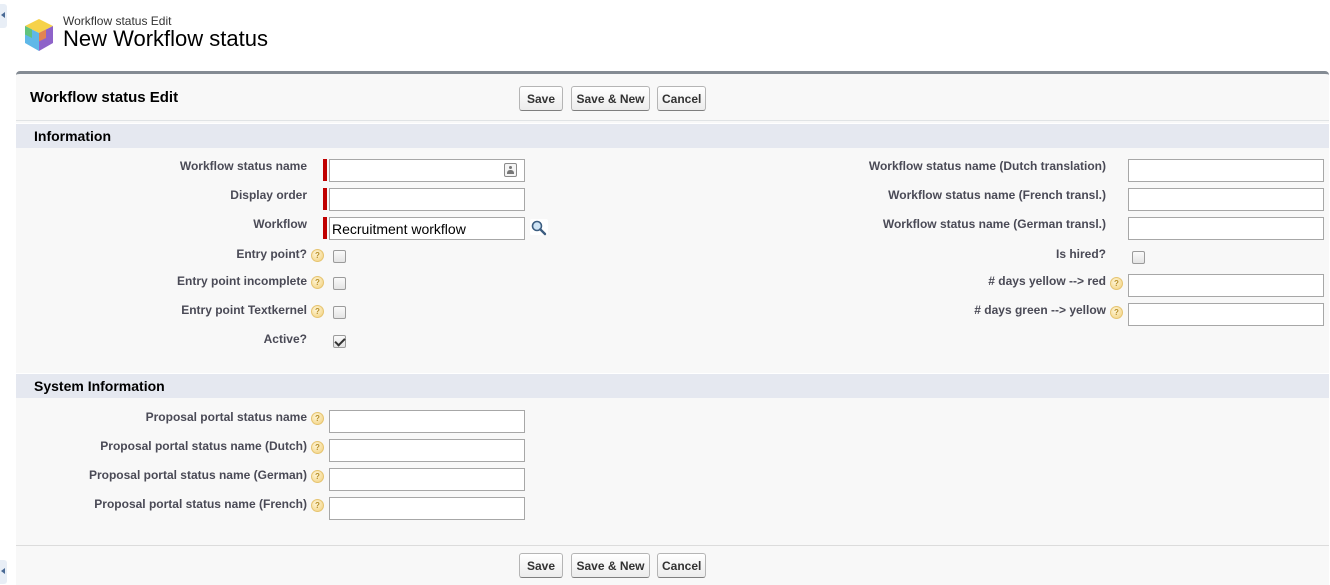 The image size is (1330, 585). Describe the element at coordinates (226, 417) in the screenshot. I see `portal-name-label: Proposal portal status name` at that location.